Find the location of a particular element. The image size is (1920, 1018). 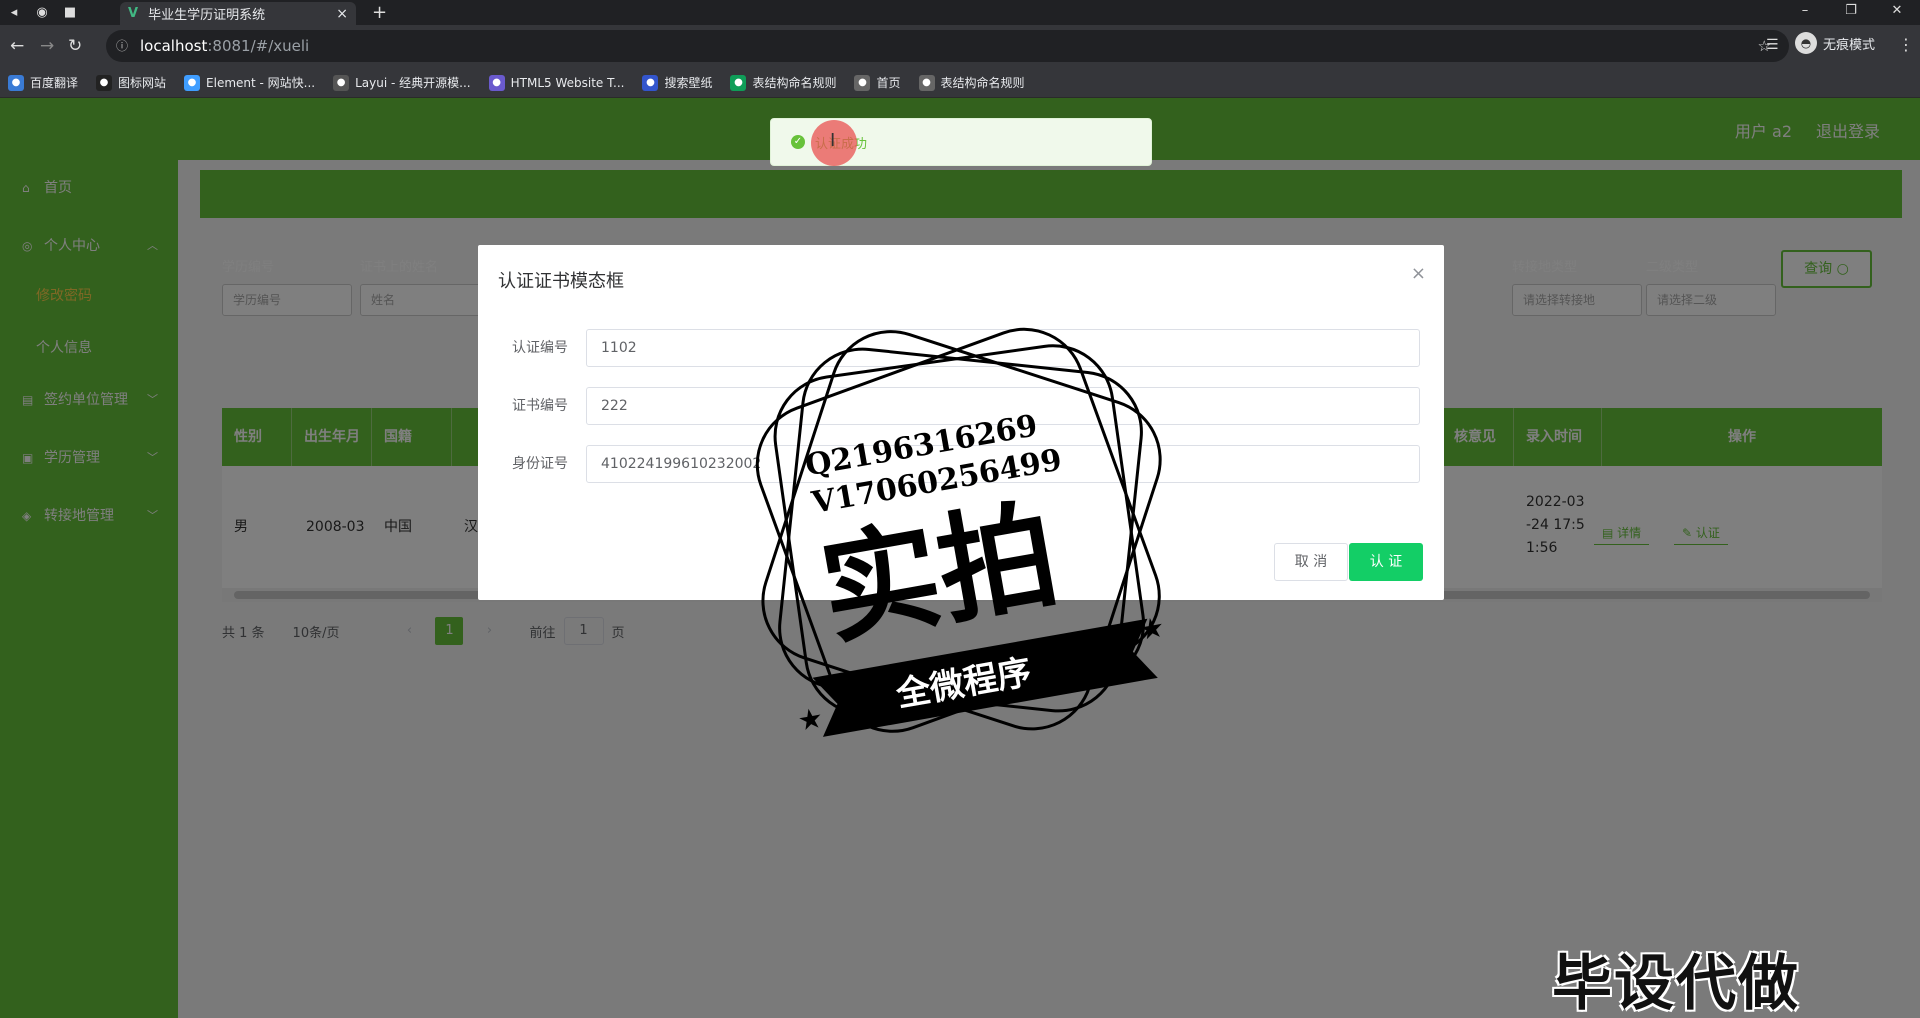

bookmark-item: ● 搜索壁纸 is located at coordinates (677, 82).